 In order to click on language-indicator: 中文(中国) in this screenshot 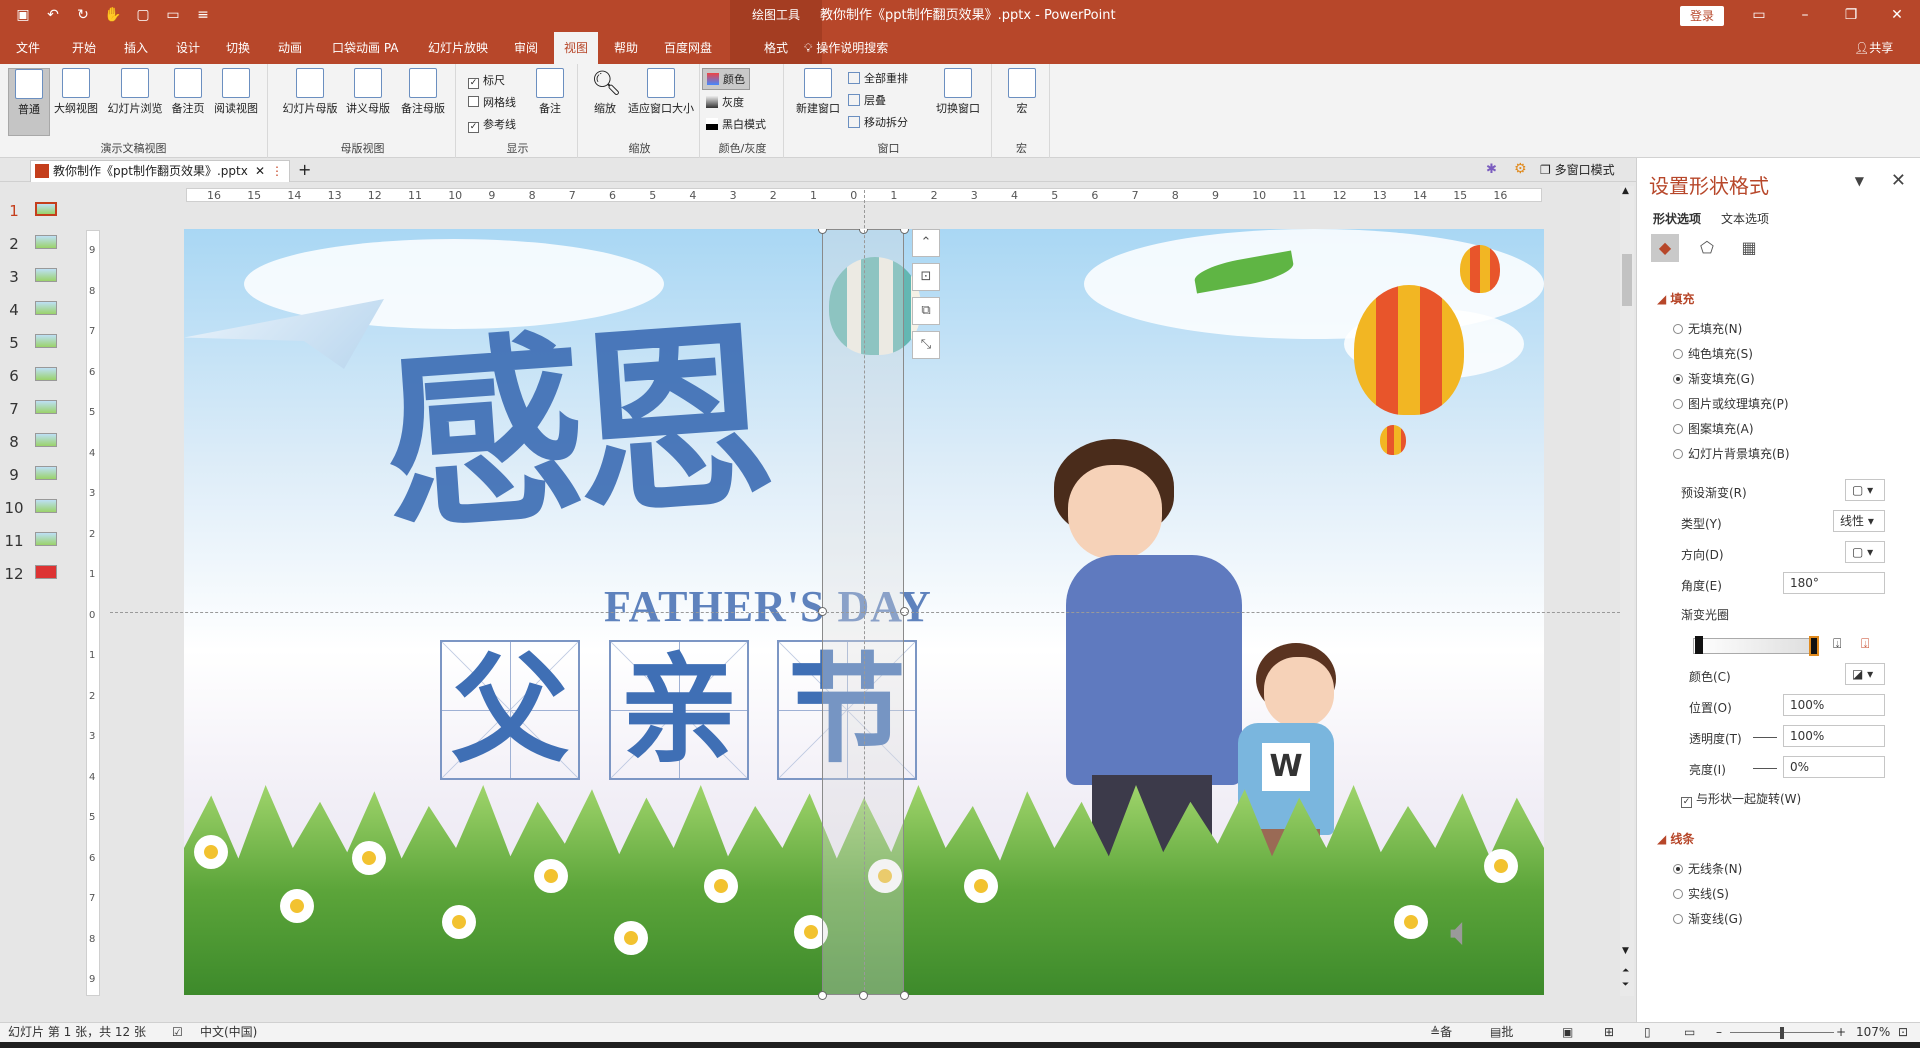, I will do `click(228, 1032)`.